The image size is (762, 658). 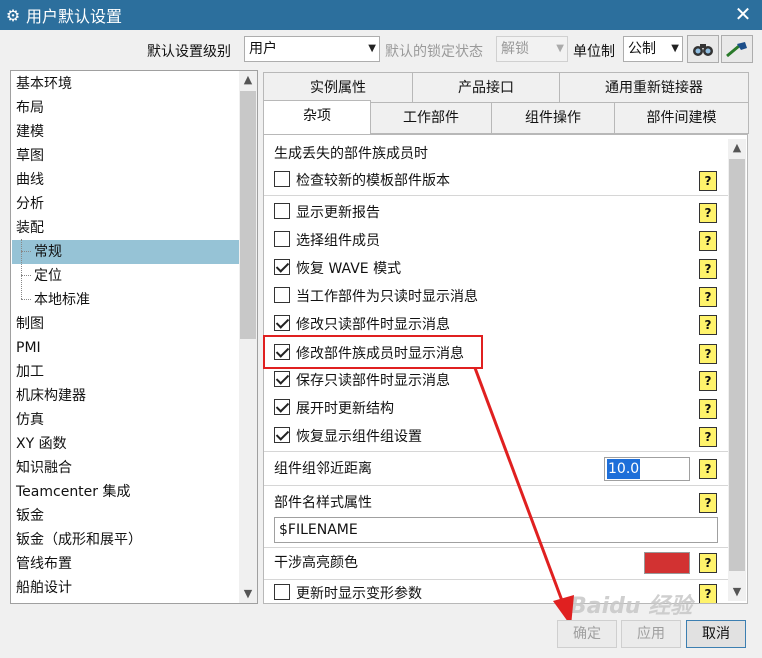 What do you see at coordinates (496, 530) in the screenshot?
I see `name-attr-input: $FILENAME` at bounding box center [496, 530].